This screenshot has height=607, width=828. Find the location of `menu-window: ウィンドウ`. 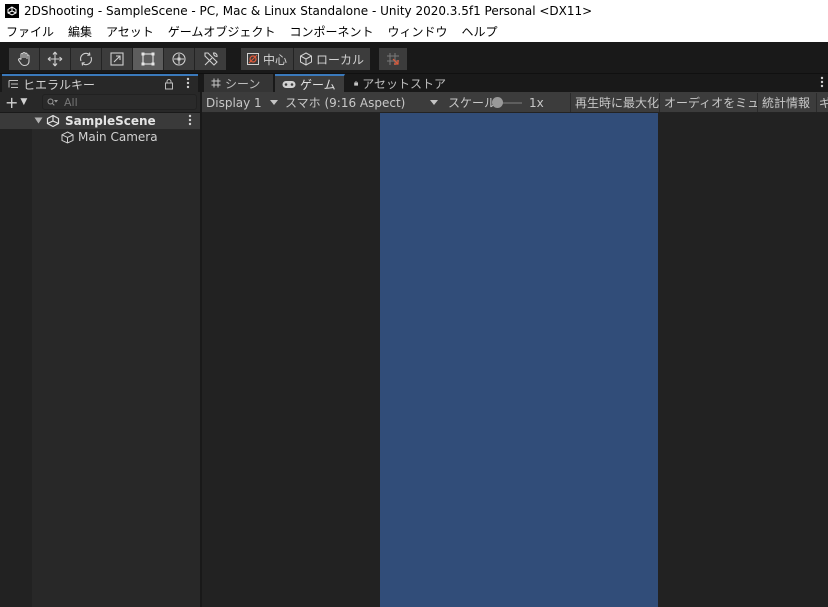

menu-window: ウィンドウ is located at coordinates (417, 32).